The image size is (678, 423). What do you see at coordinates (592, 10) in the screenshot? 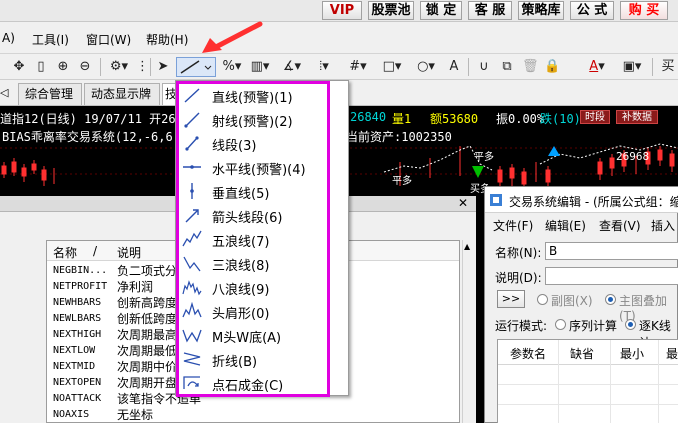
I see `formula-button: 公 式` at bounding box center [592, 10].